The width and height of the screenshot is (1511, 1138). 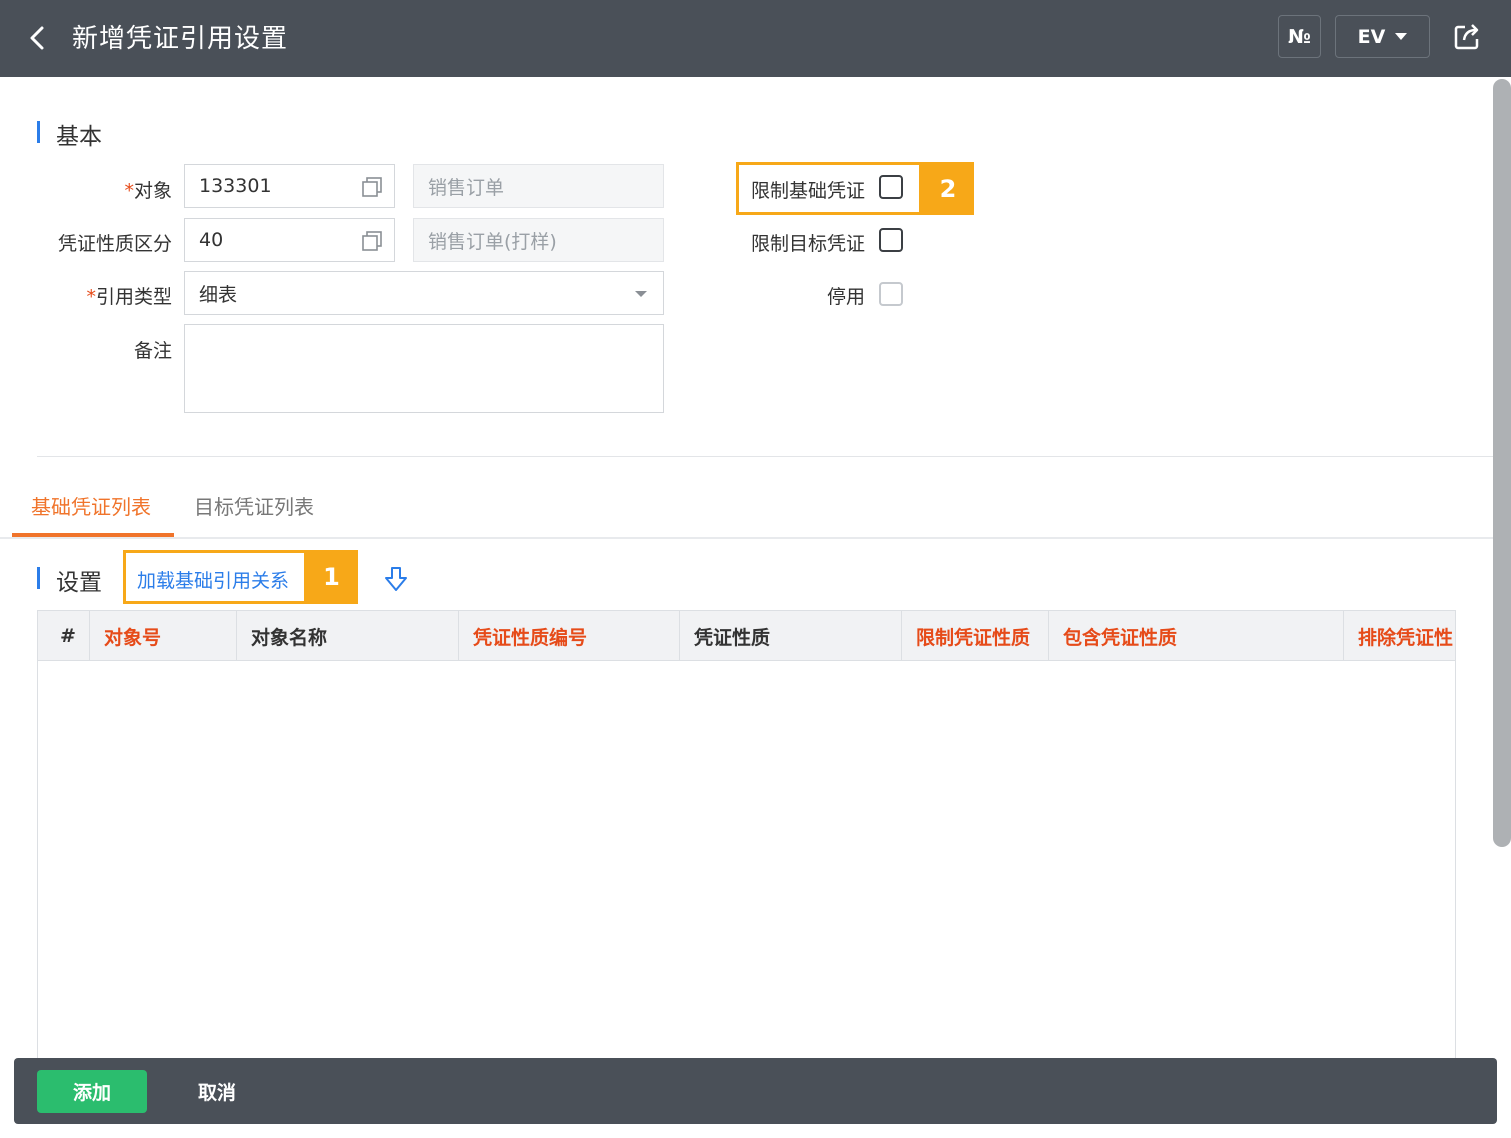 What do you see at coordinates (845, 297) in the screenshot?
I see `disabled-label: 停用` at bounding box center [845, 297].